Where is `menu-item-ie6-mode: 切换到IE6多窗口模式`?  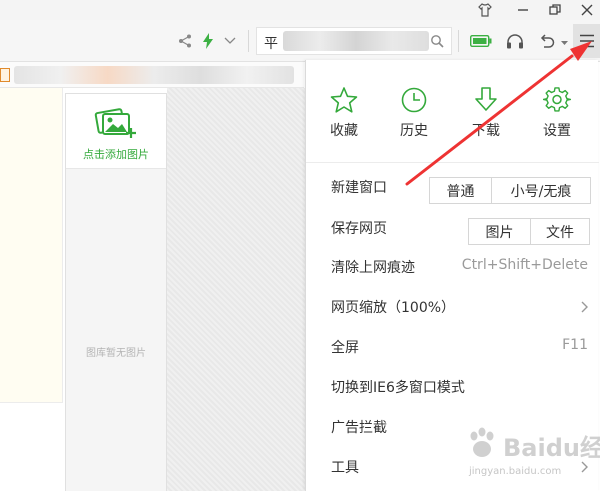
menu-item-ie6-mode: 切换到IE6多窗口模式 is located at coordinates (452, 387).